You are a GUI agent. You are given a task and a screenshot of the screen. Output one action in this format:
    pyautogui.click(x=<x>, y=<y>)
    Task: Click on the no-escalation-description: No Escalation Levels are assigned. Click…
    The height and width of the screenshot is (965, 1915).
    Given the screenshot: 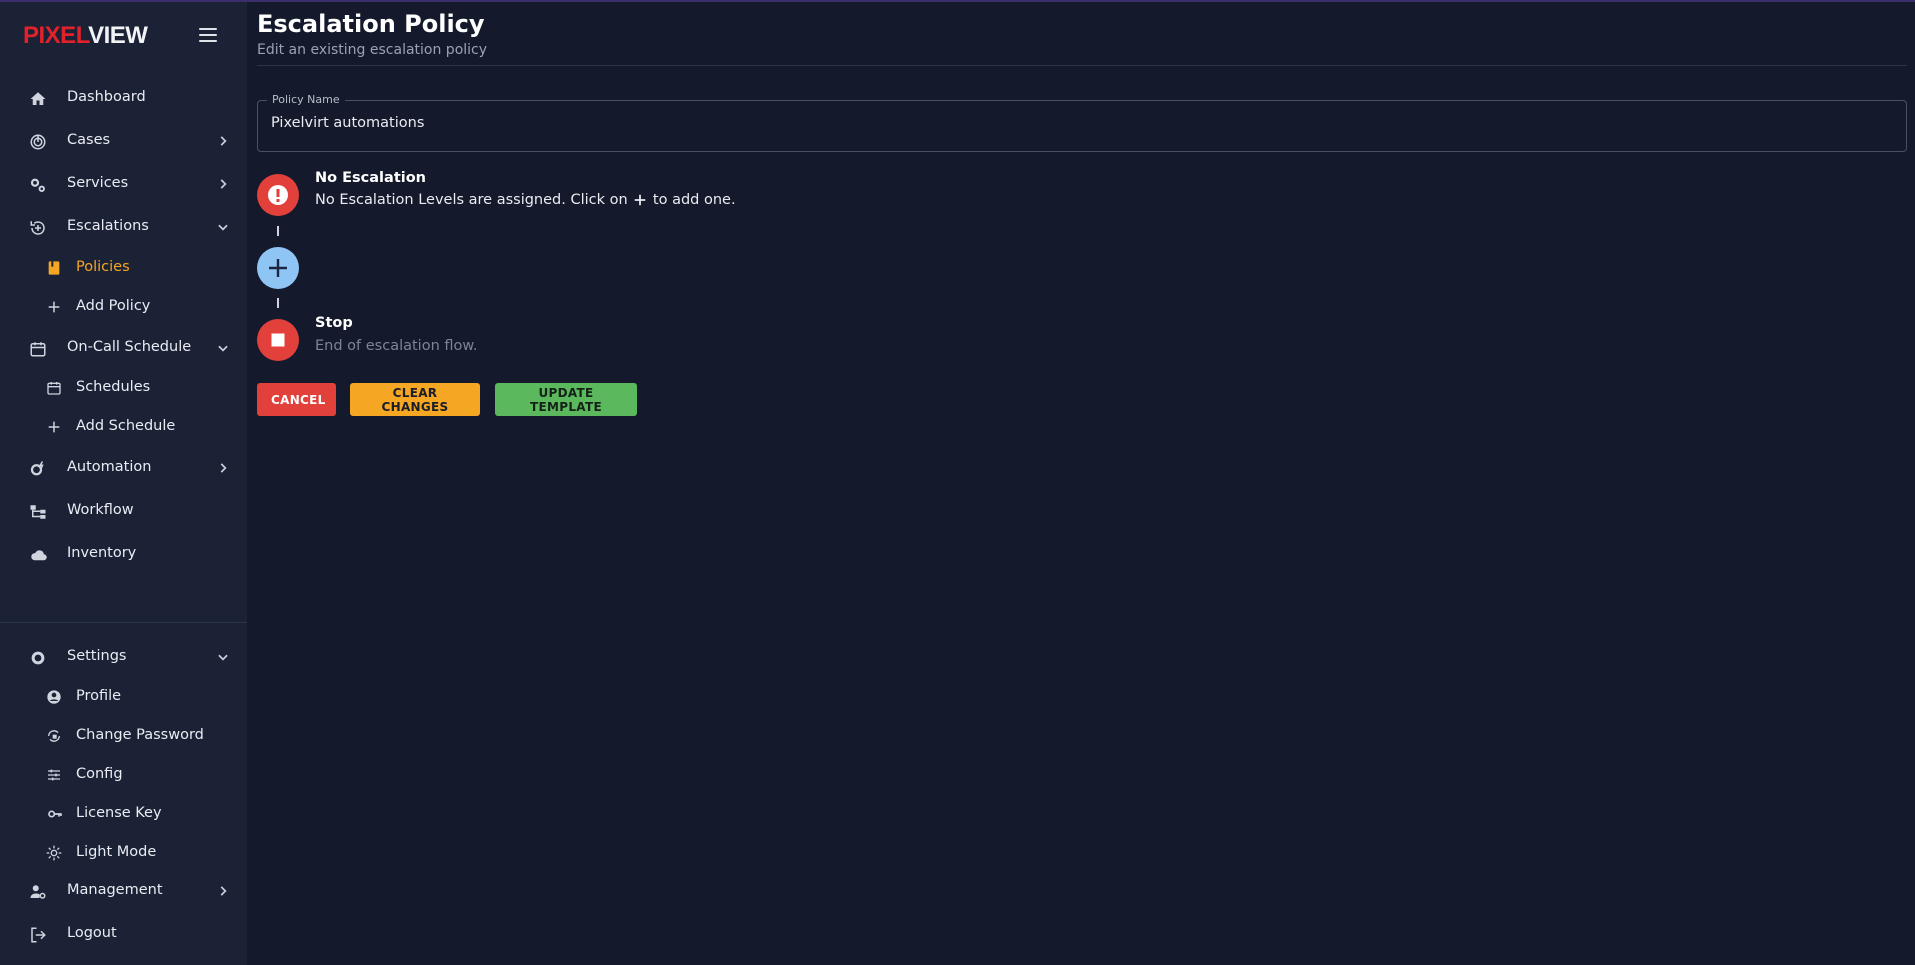 What is the action you would take?
    pyautogui.click(x=525, y=200)
    